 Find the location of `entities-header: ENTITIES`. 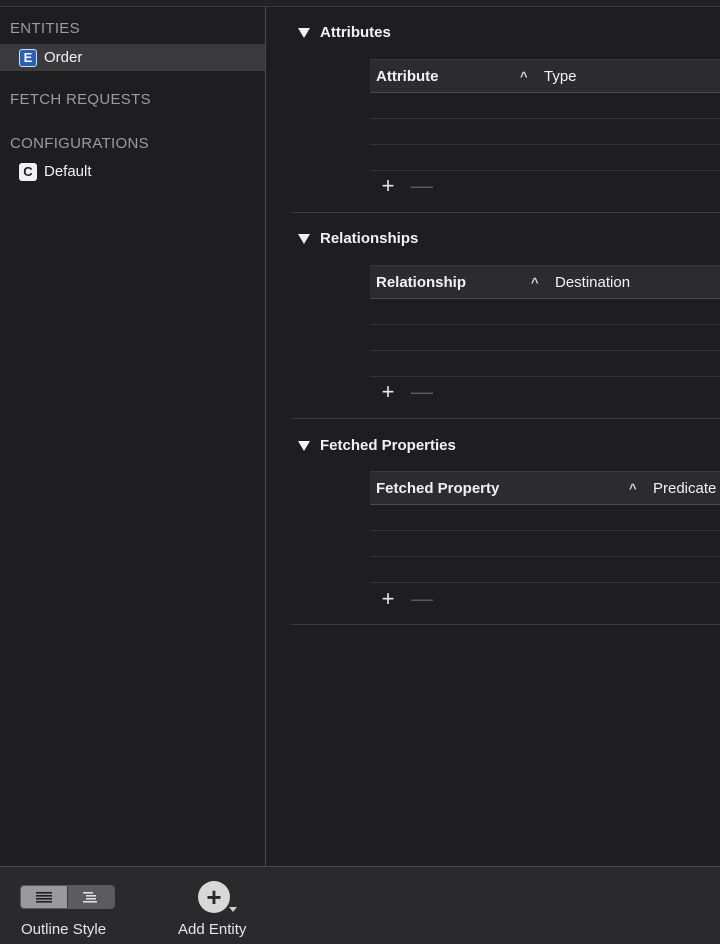

entities-header: ENTITIES is located at coordinates (45, 28).